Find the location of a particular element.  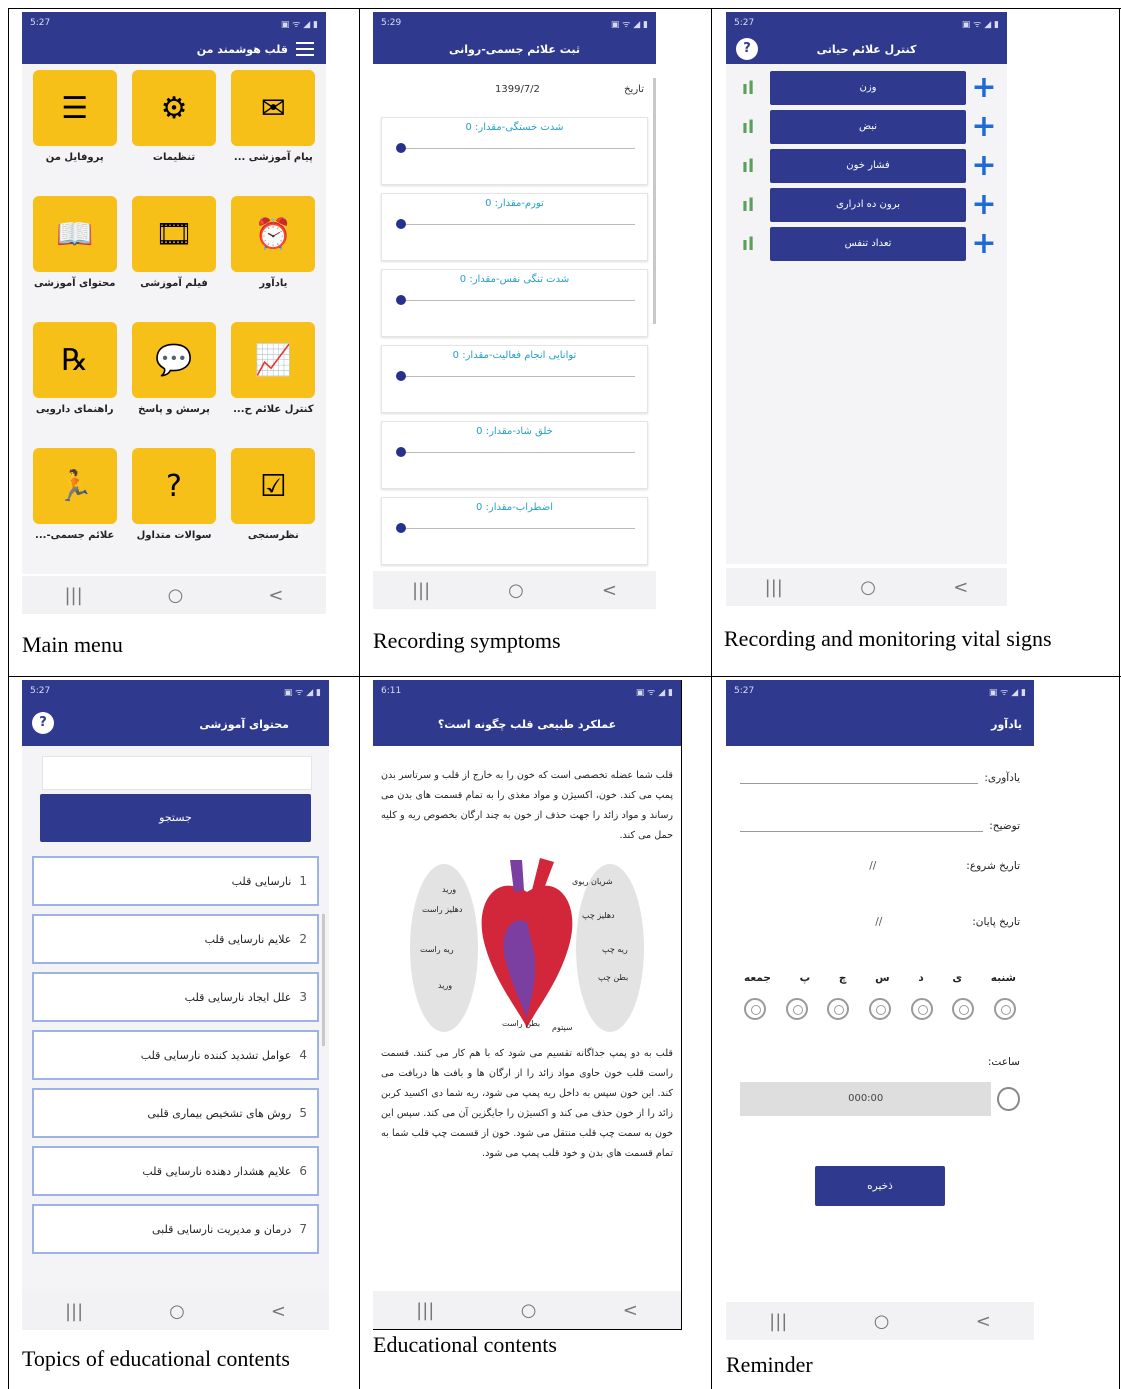

end-date-label: تاریخ پایان: is located at coordinates (996, 922).